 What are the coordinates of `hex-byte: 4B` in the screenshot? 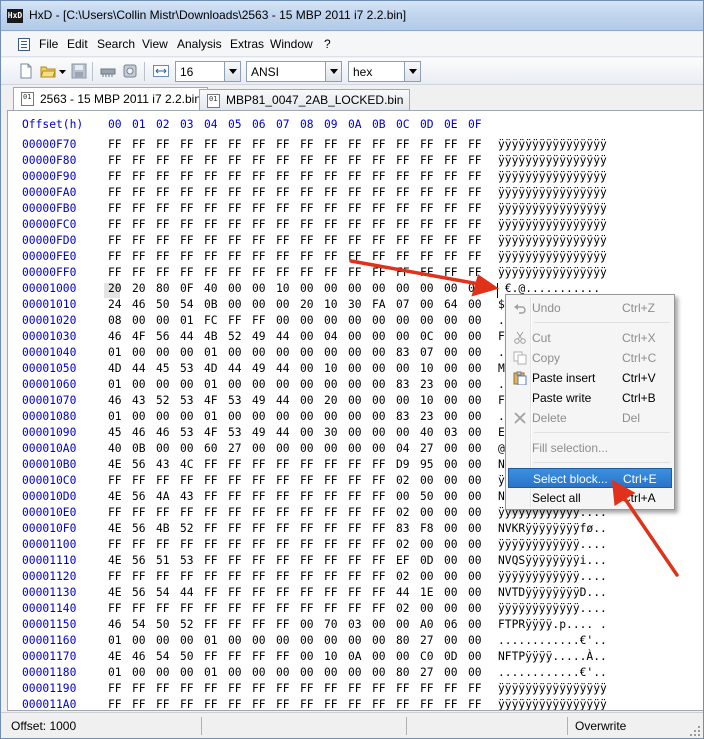 It's located at (163, 528).